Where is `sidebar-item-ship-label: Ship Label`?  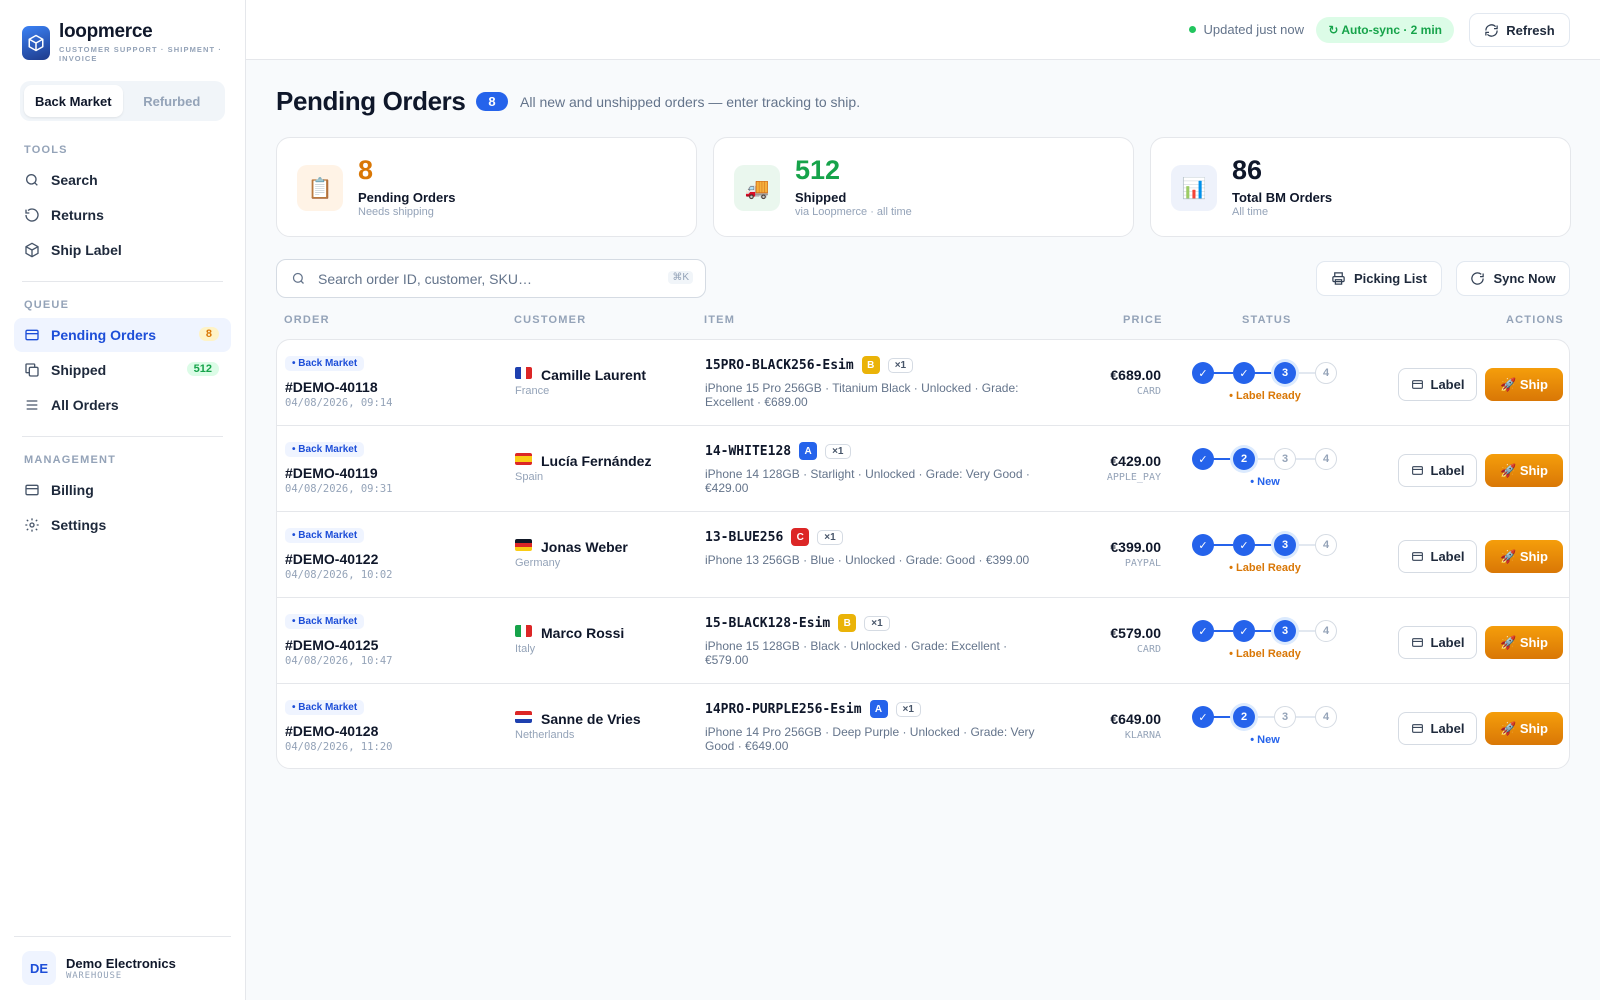
sidebar-item-ship-label: Ship Label is located at coordinates (122, 250).